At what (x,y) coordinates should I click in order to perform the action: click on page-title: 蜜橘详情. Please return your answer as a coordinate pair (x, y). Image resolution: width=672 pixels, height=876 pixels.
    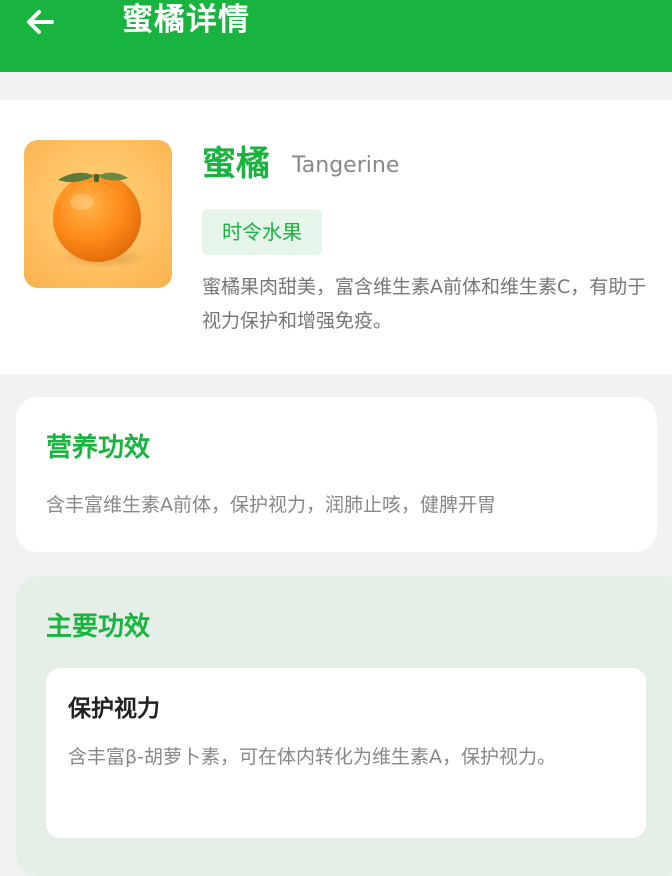
    Looking at the image, I should click on (186, 20).